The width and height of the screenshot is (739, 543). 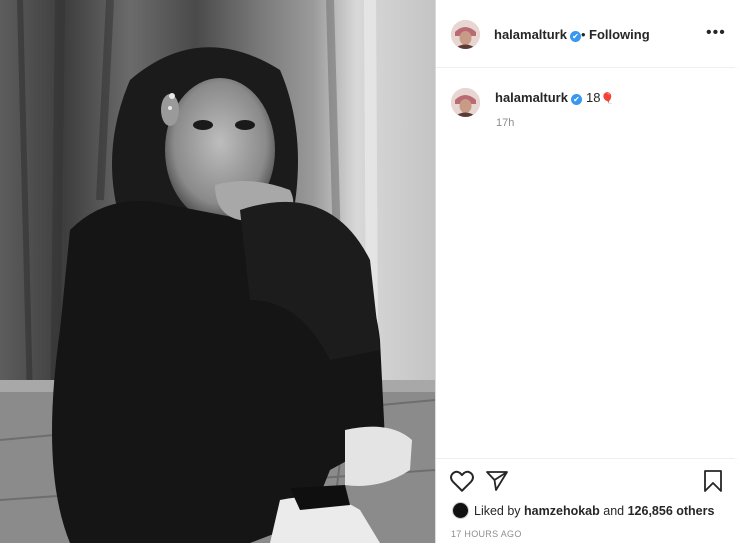 I want to click on likes-prefix: Liked by, so click(x=497, y=511).